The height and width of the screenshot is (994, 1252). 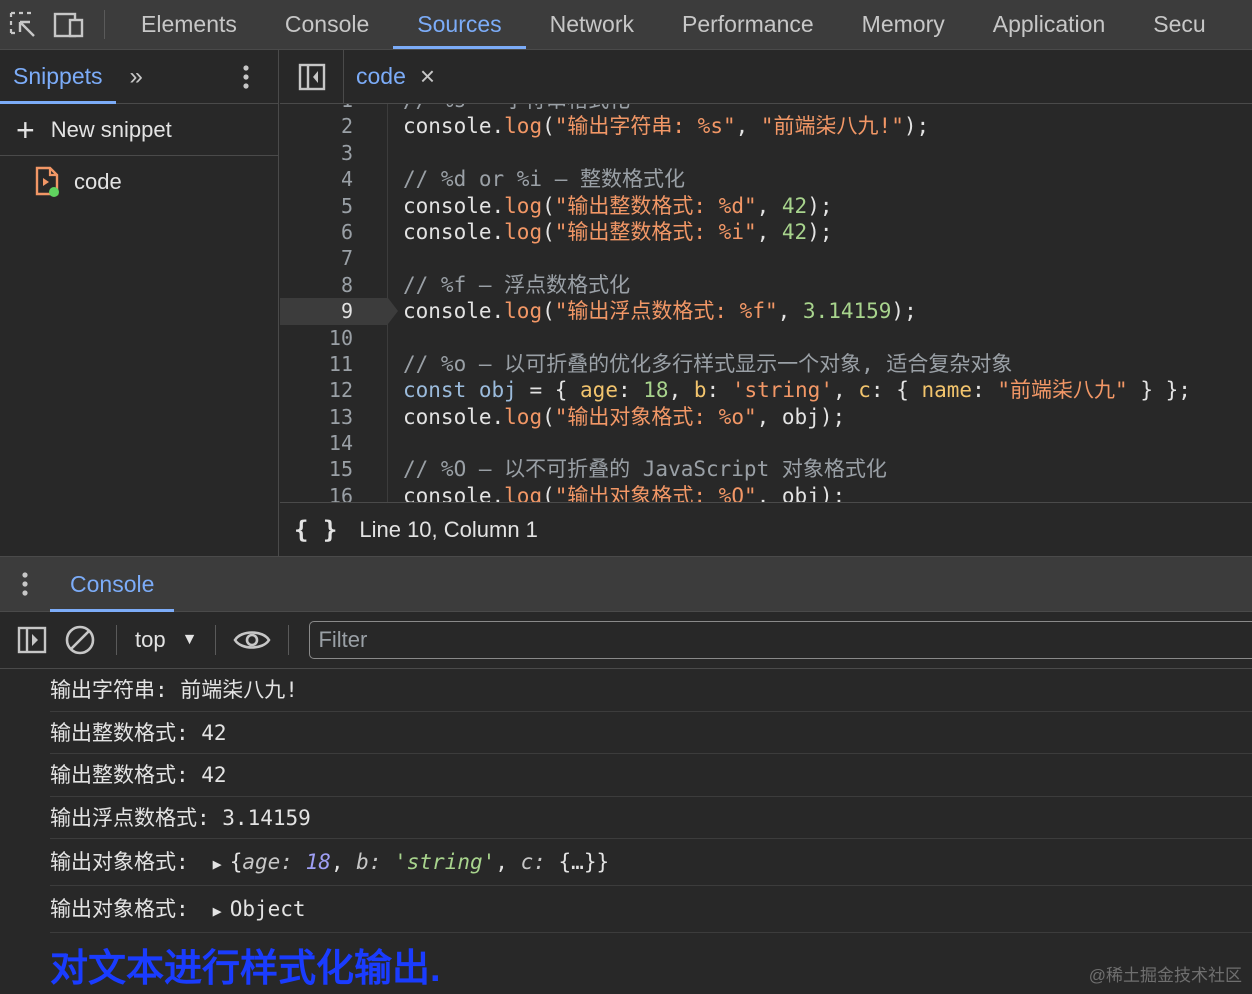 I want to click on console-message: 输出浮点数格式: 3.14159, so click(x=651, y=818).